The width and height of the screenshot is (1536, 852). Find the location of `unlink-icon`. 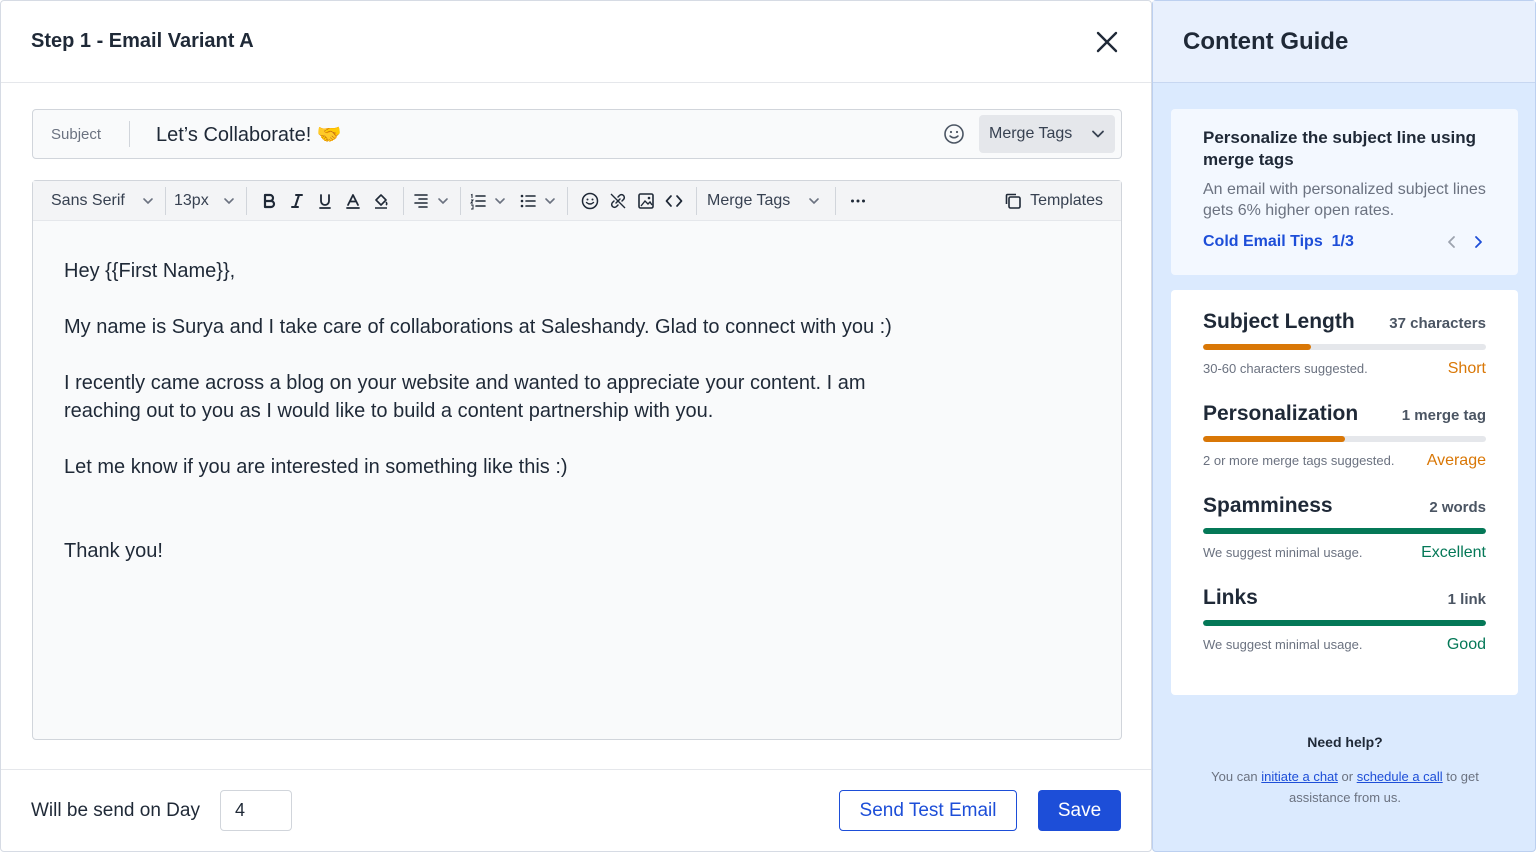

unlink-icon is located at coordinates (618, 200).